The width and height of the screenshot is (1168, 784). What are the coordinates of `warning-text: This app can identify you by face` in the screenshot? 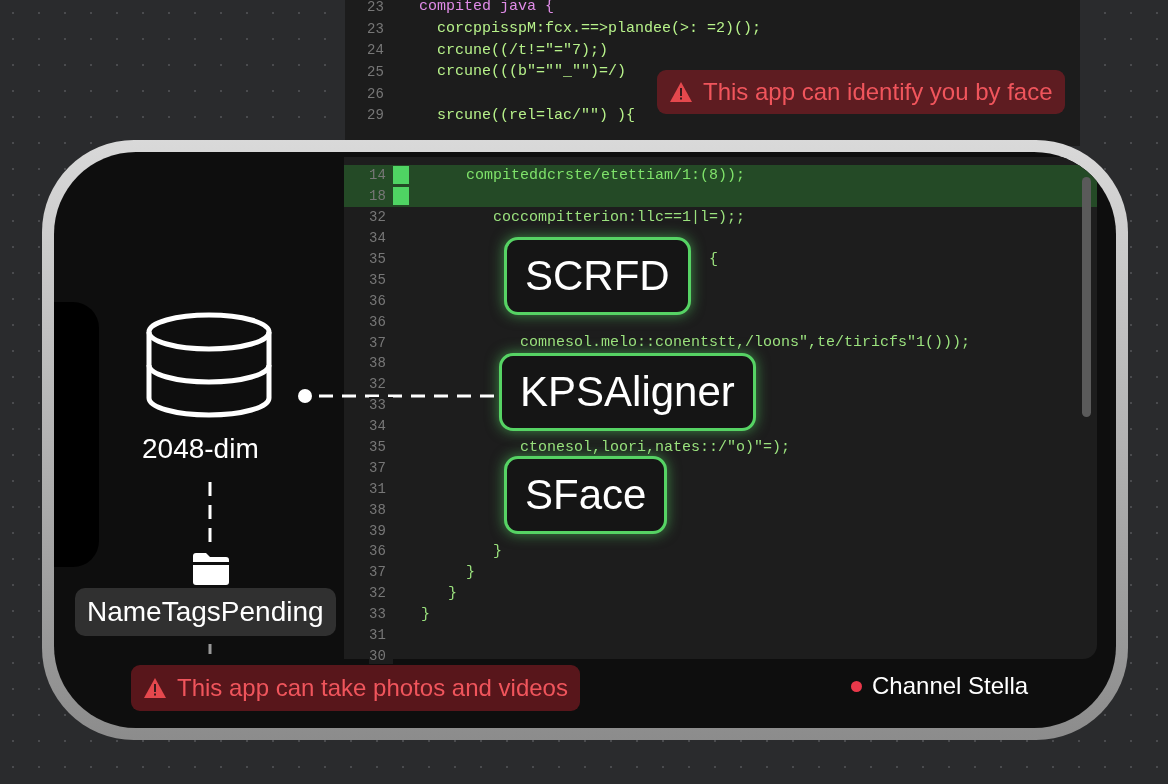 It's located at (878, 92).